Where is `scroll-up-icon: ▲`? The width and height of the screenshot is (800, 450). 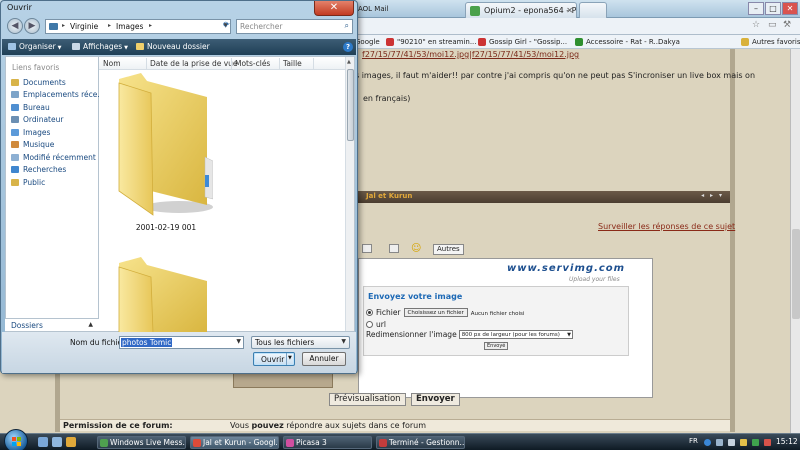 scroll-up-icon: ▲ is located at coordinates (349, 62).